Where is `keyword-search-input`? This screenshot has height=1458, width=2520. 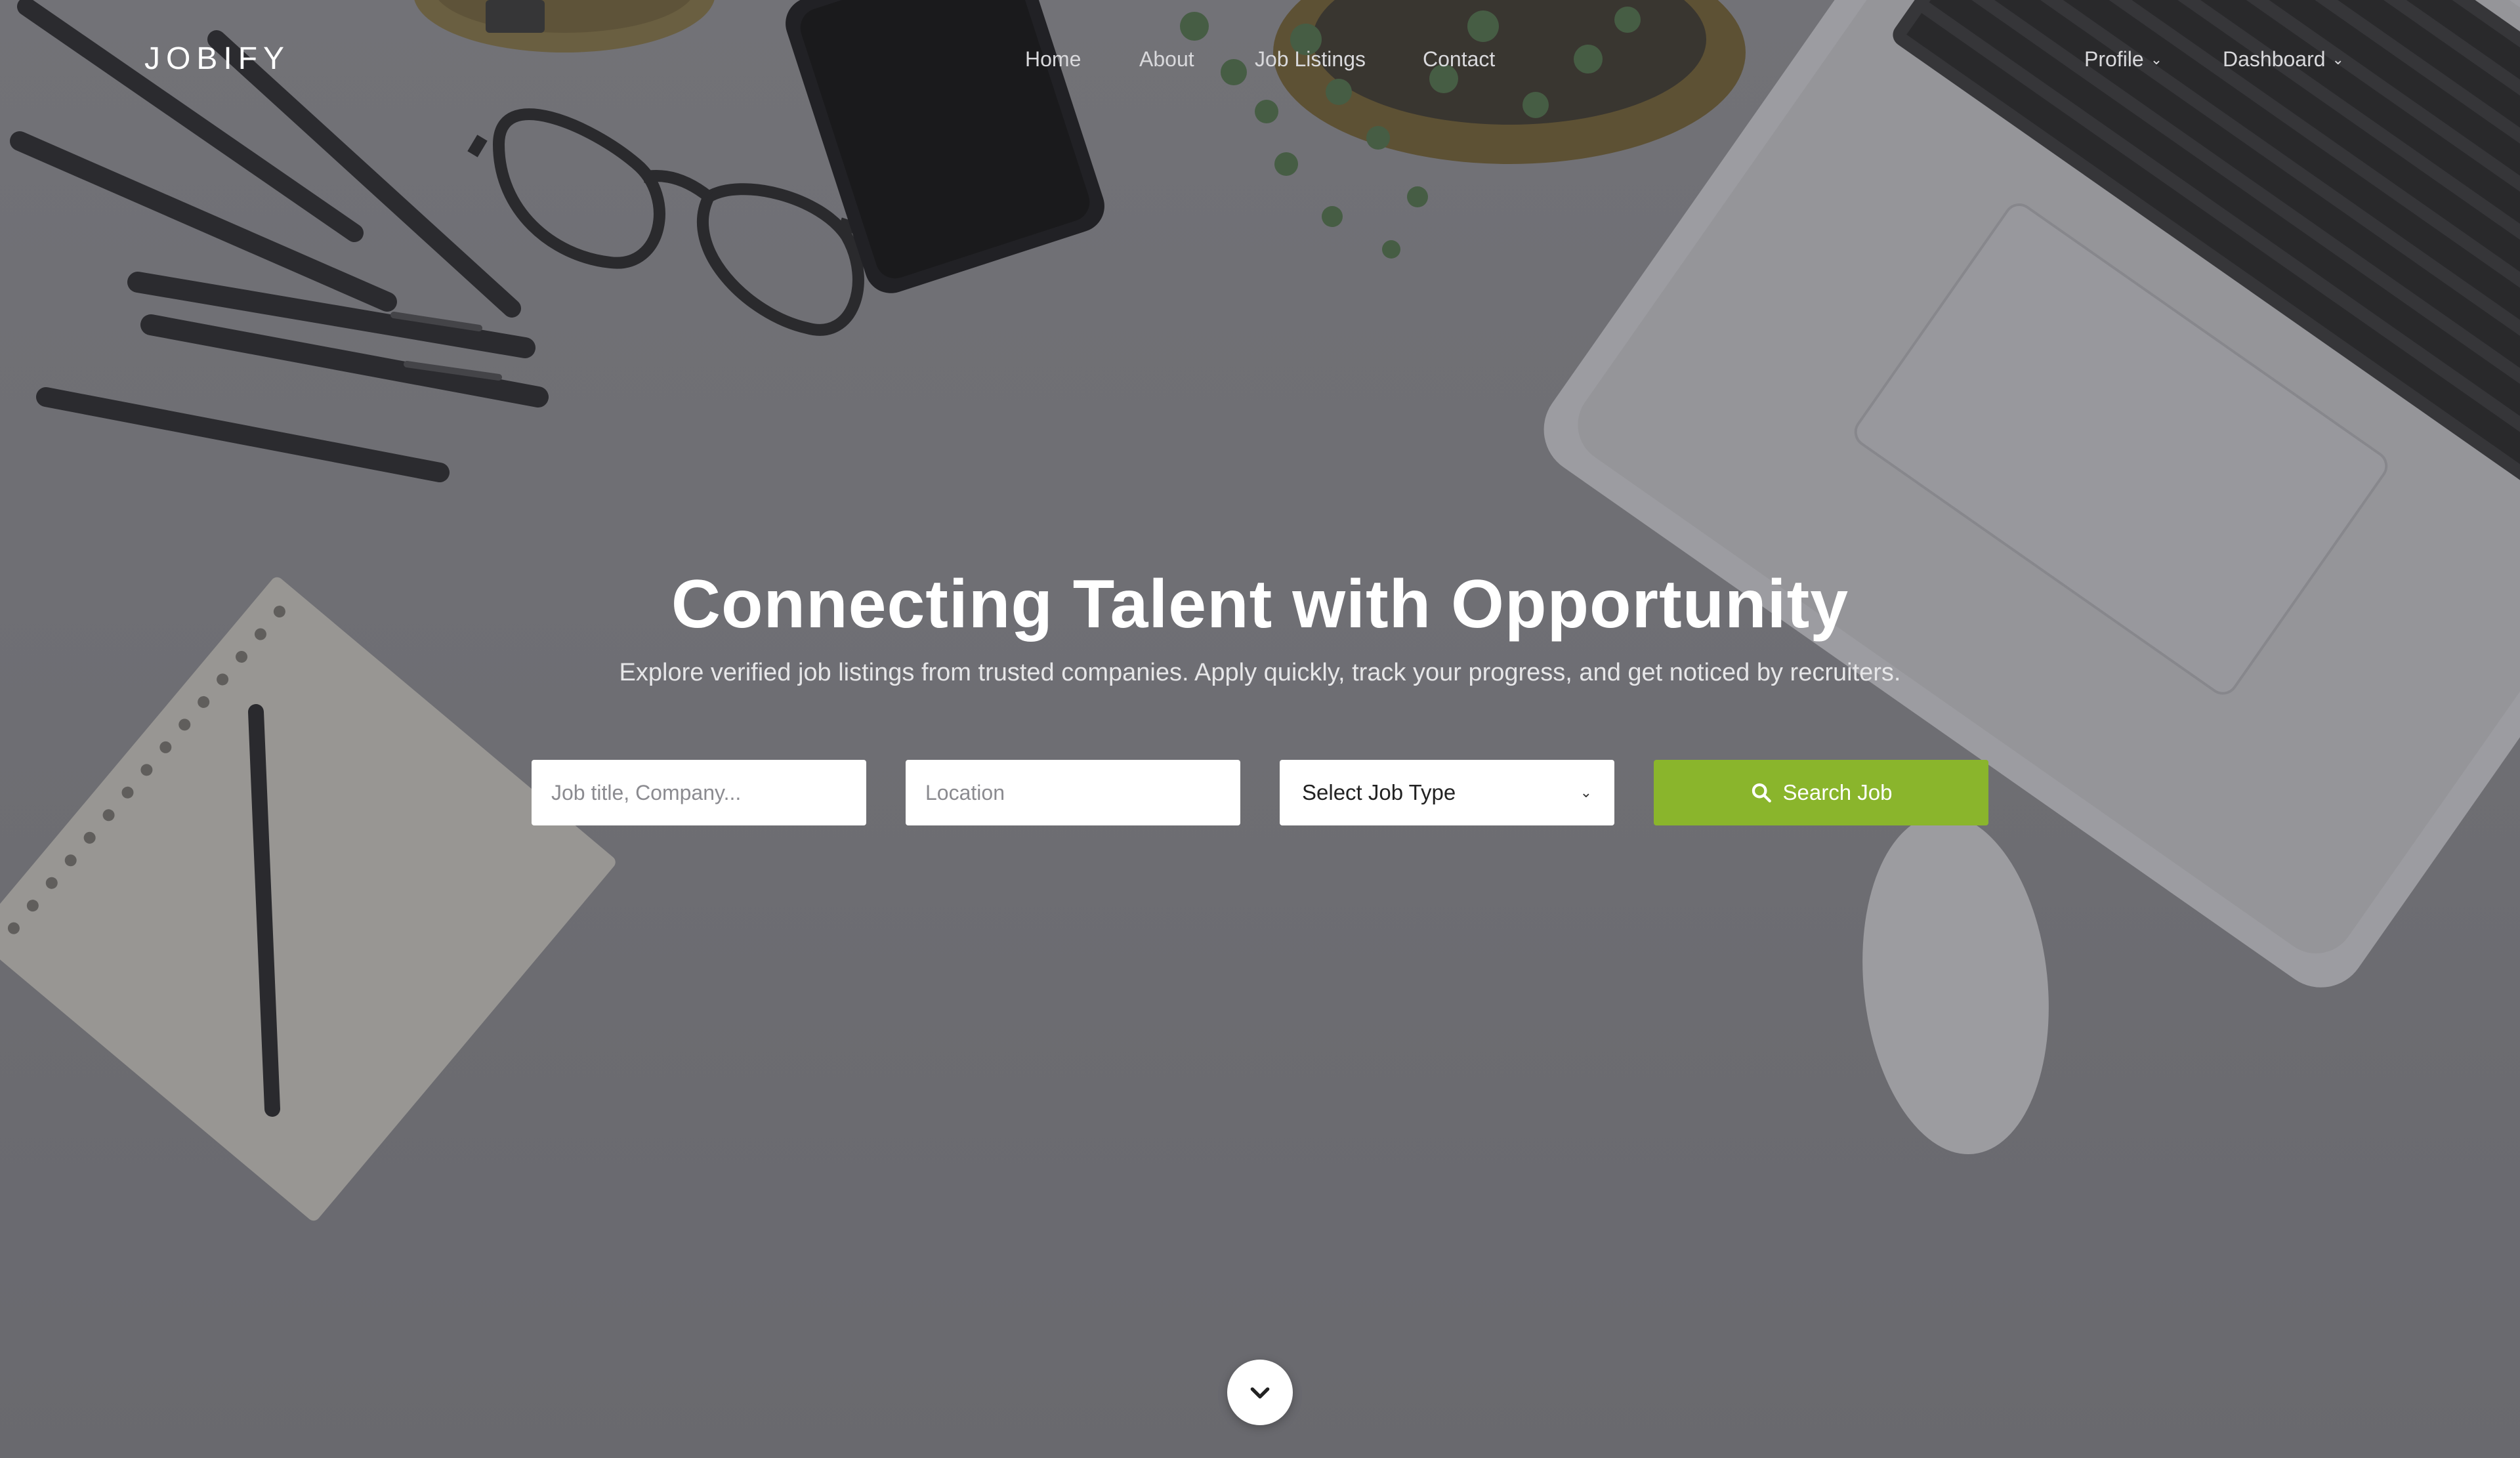
keyword-search-input is located at coordinates (699, 792).